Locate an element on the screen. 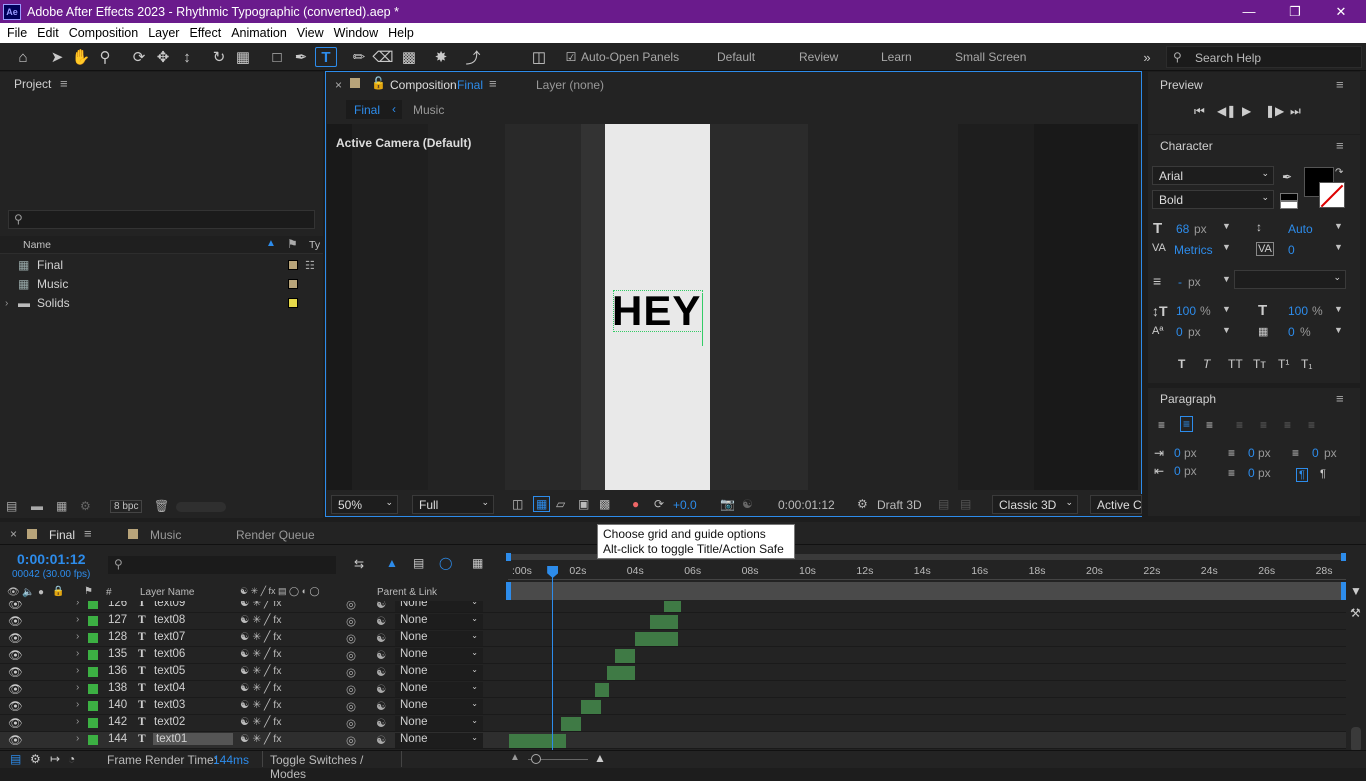 The image size is (1366, 781). zoom-slider-thumb is located at coordinates (536, 759).